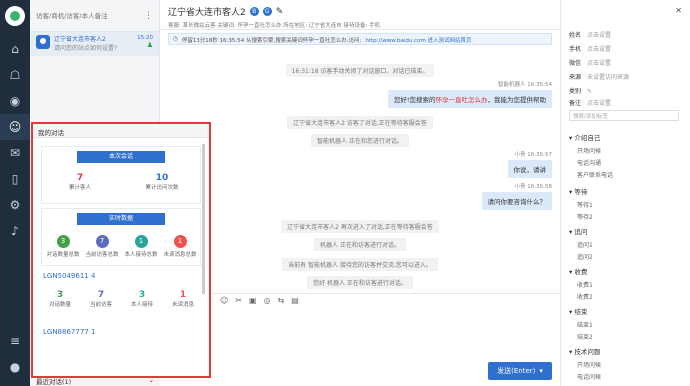 The image size is (690, 386). Describe the element at coordinates (238, 300) in the screenshot. I see `scissors-icon: ✂` at that location.